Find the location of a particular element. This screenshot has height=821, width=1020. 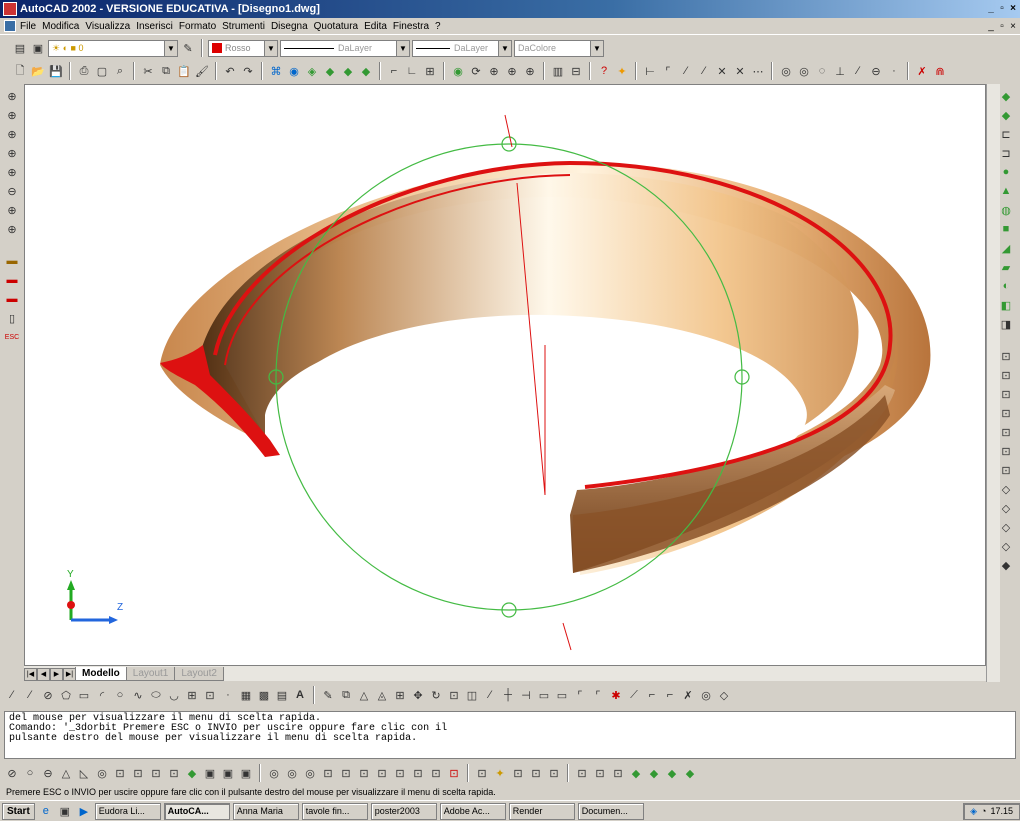

orbit-icon: ◉ is located at coordinates (458, 71).